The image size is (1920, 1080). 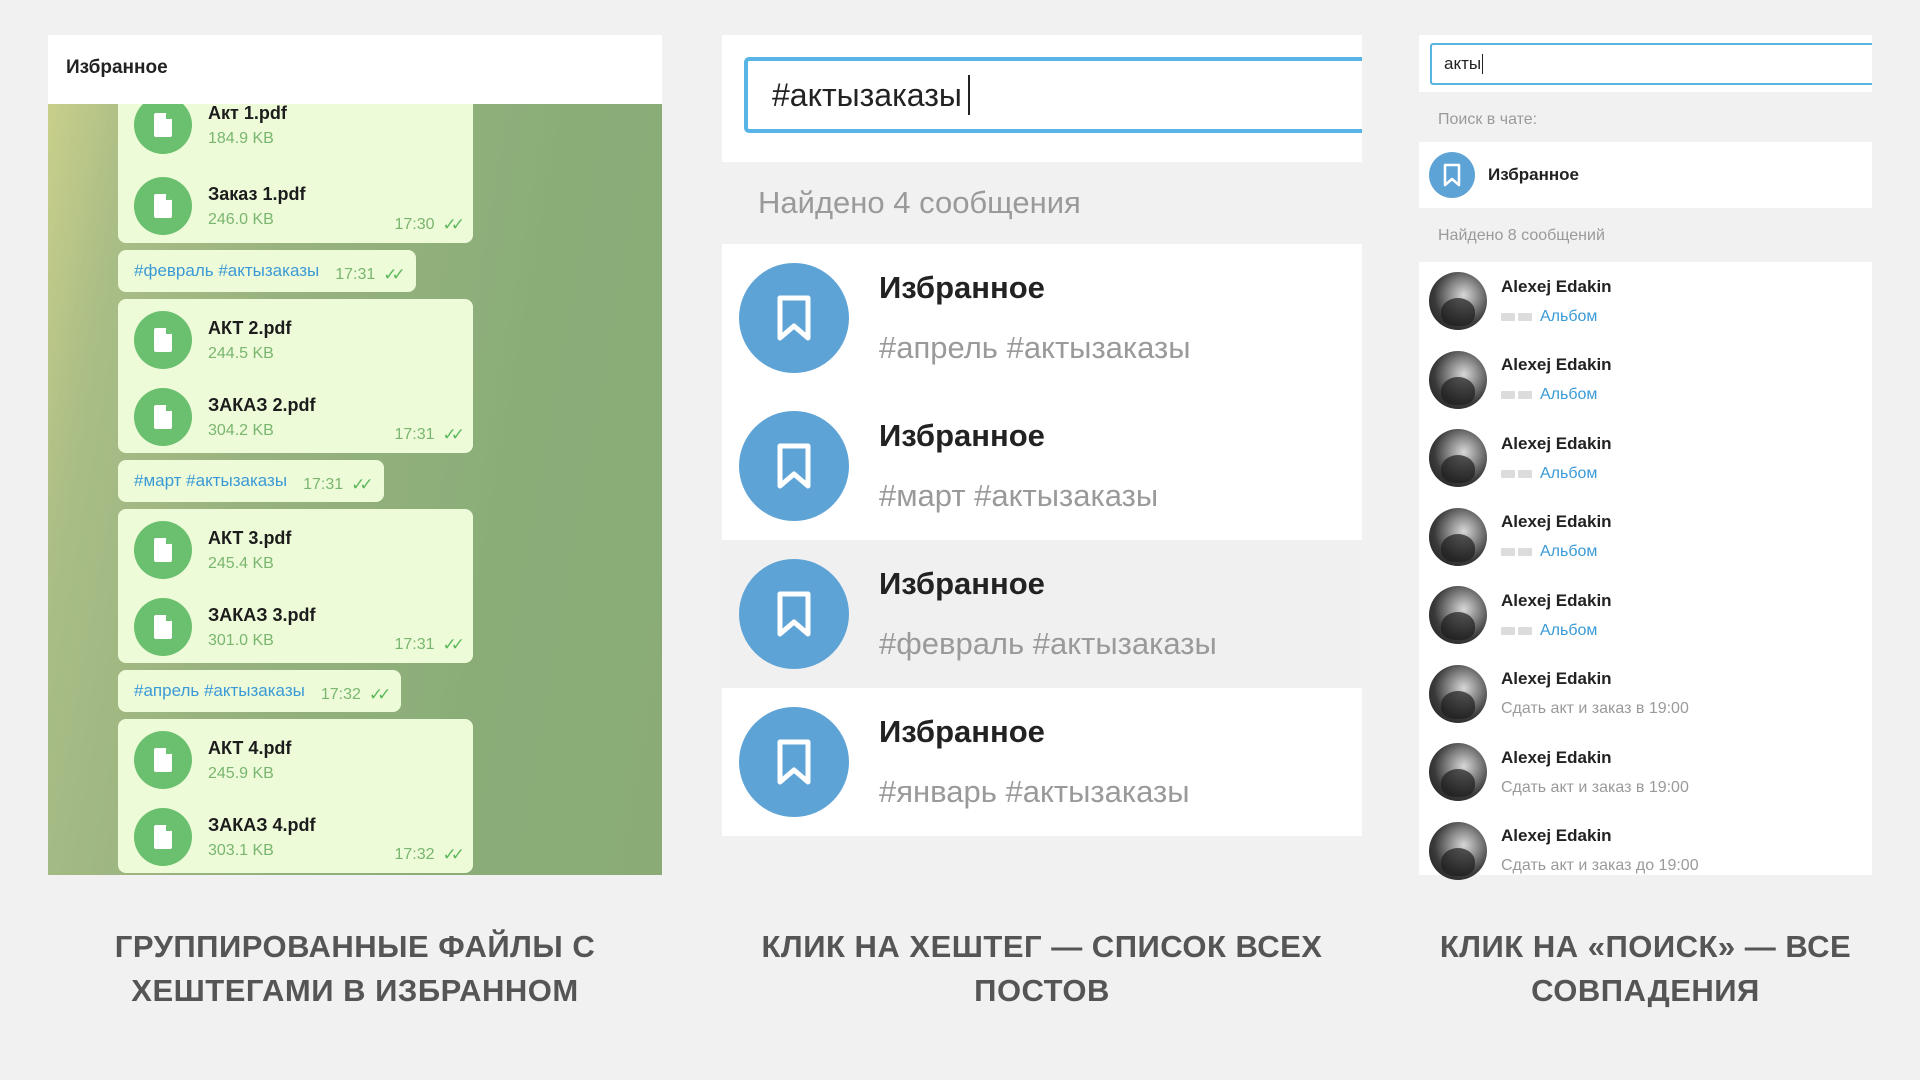 What do you see at coordinates (212, 550) in the screenshot?
I see `file-attachment: АКТ 3.pdf 245.4 KB` at bounding box center [212, 550].